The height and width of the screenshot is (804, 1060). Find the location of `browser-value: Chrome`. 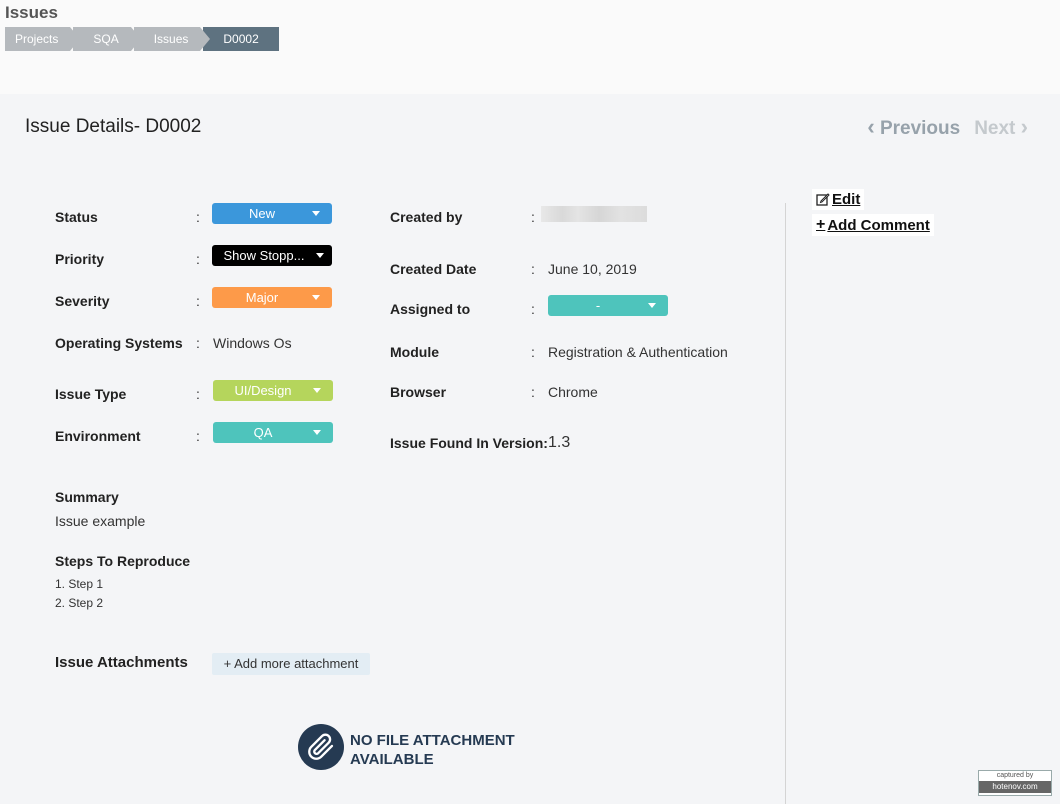

browser-value: Chrome is located at coordinates (573, 392).